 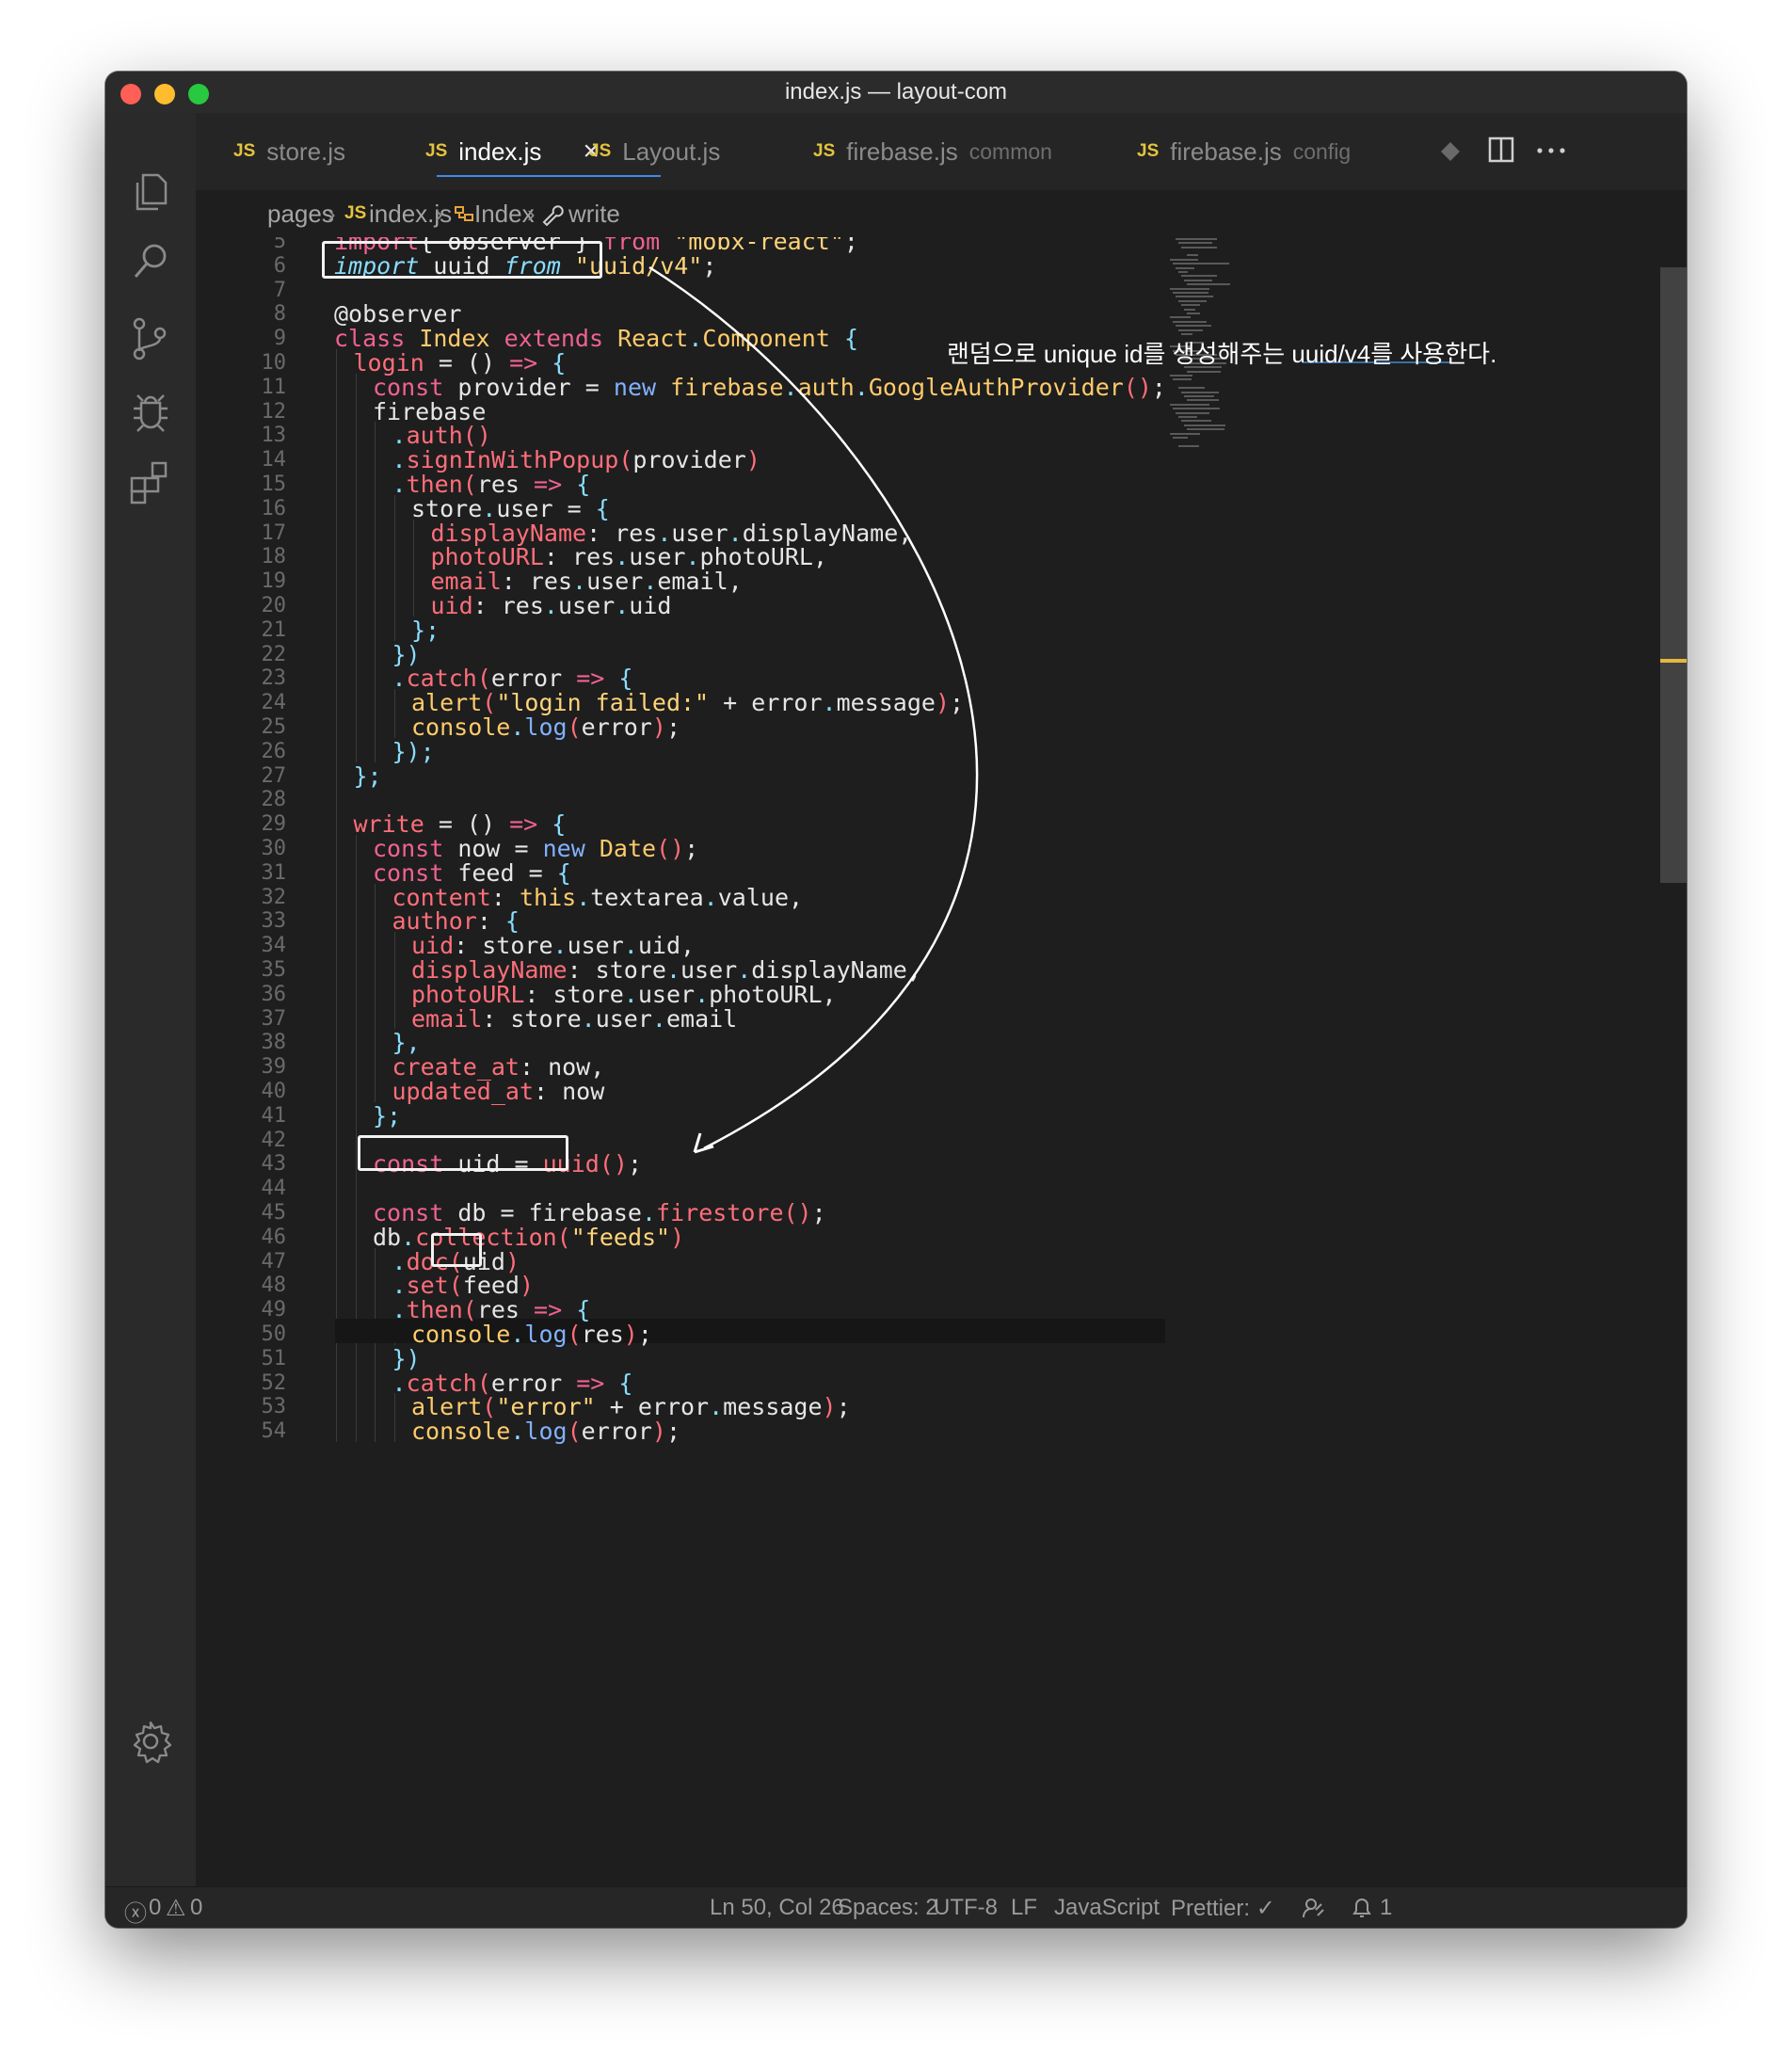 What do you see at coordinates (408, 848) in the screenshot?
I see `code-token: const` at bounding box center [408, 848].